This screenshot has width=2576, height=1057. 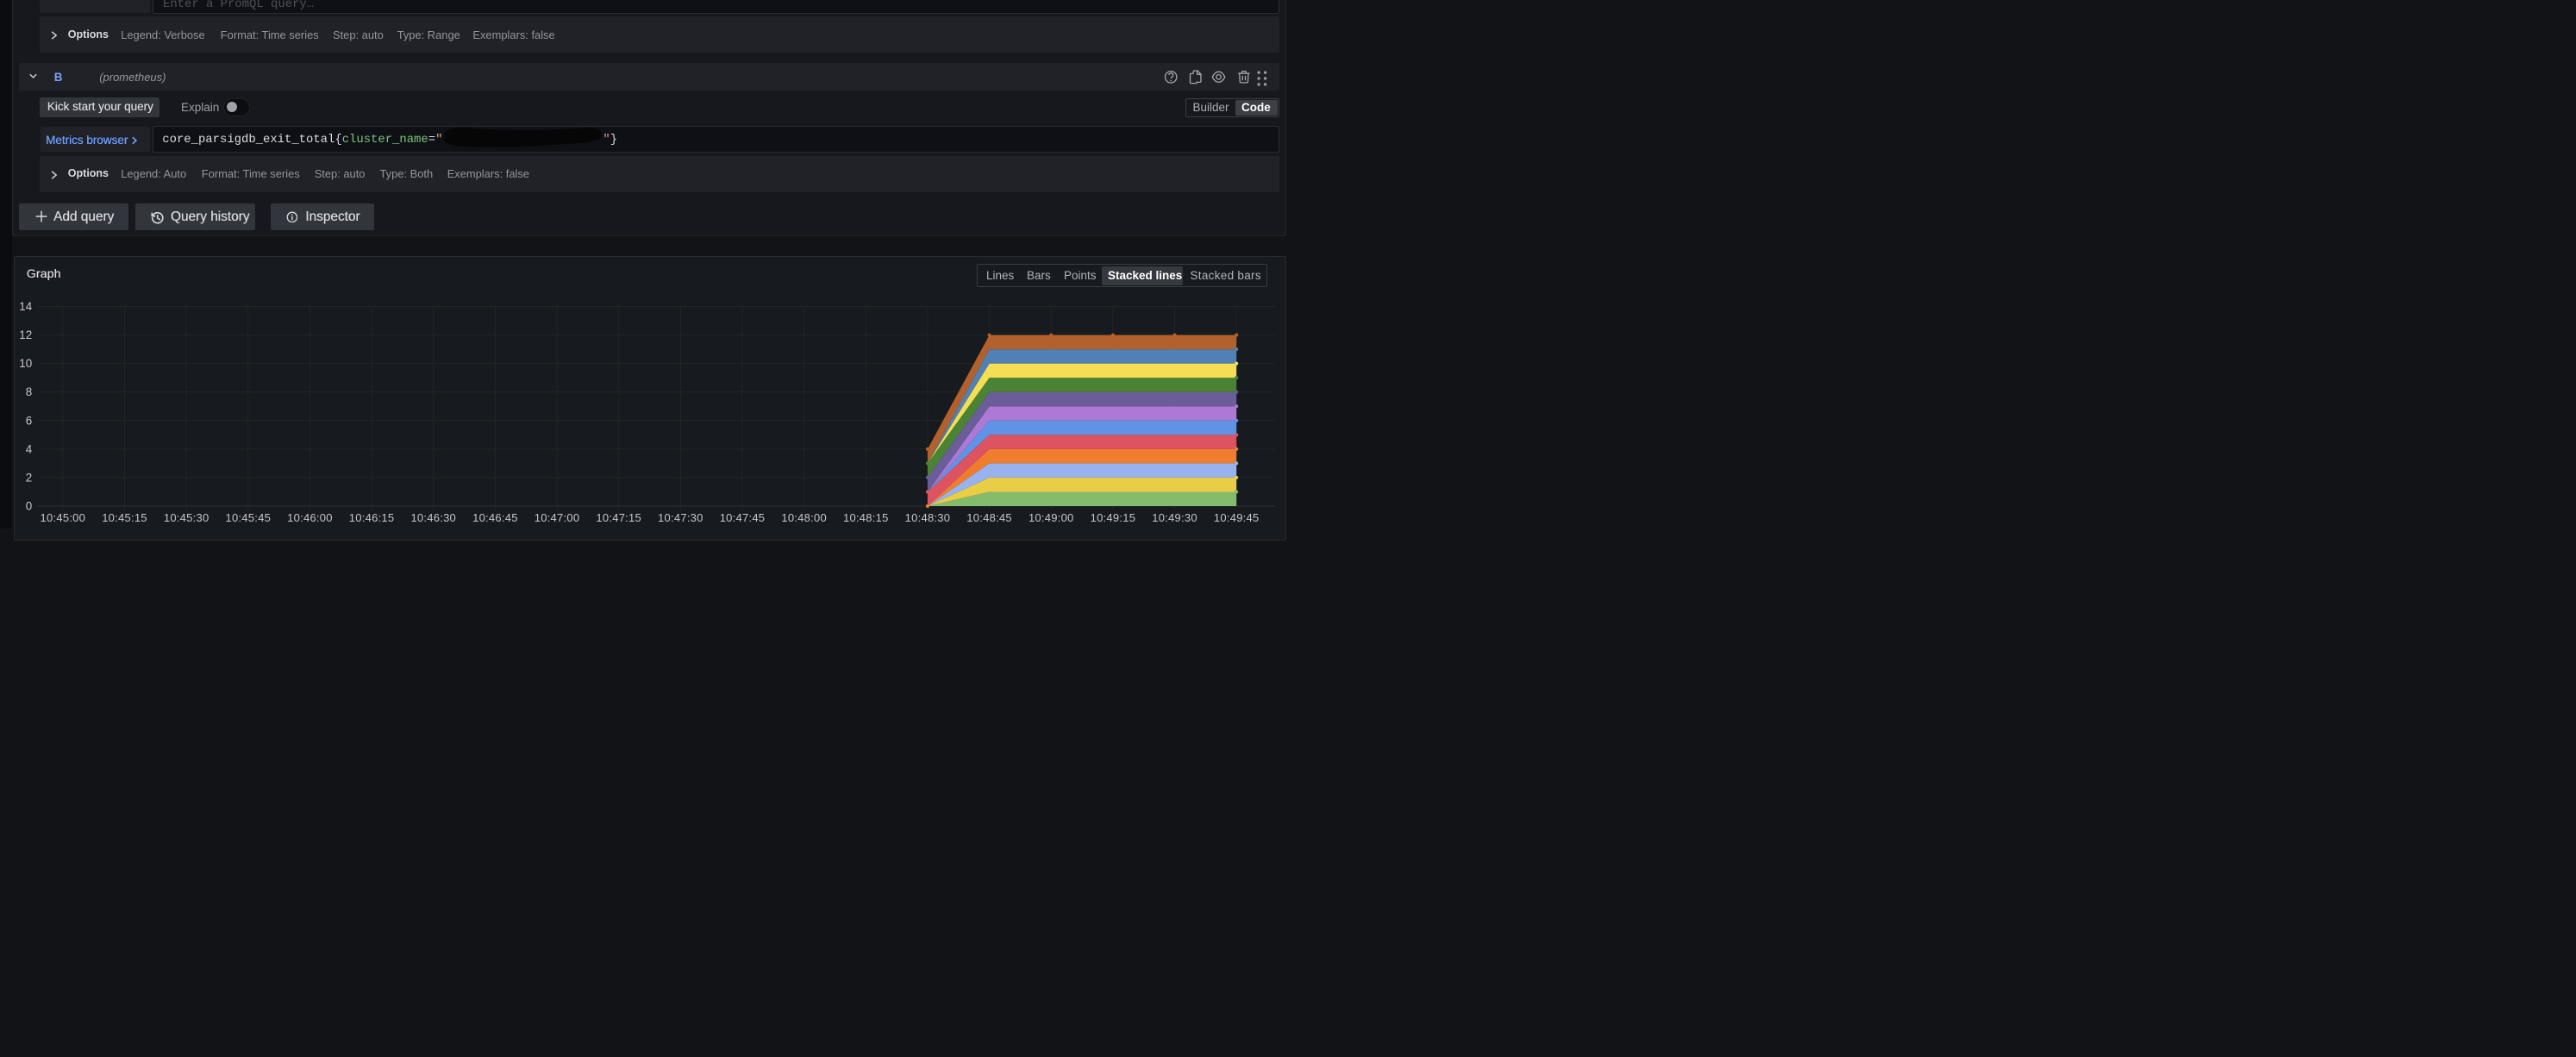 What do you see at coordinates (1237, 517) in the screenshot?
I see `svg-text: 10:49:45` at bounding box center [1237, 517].